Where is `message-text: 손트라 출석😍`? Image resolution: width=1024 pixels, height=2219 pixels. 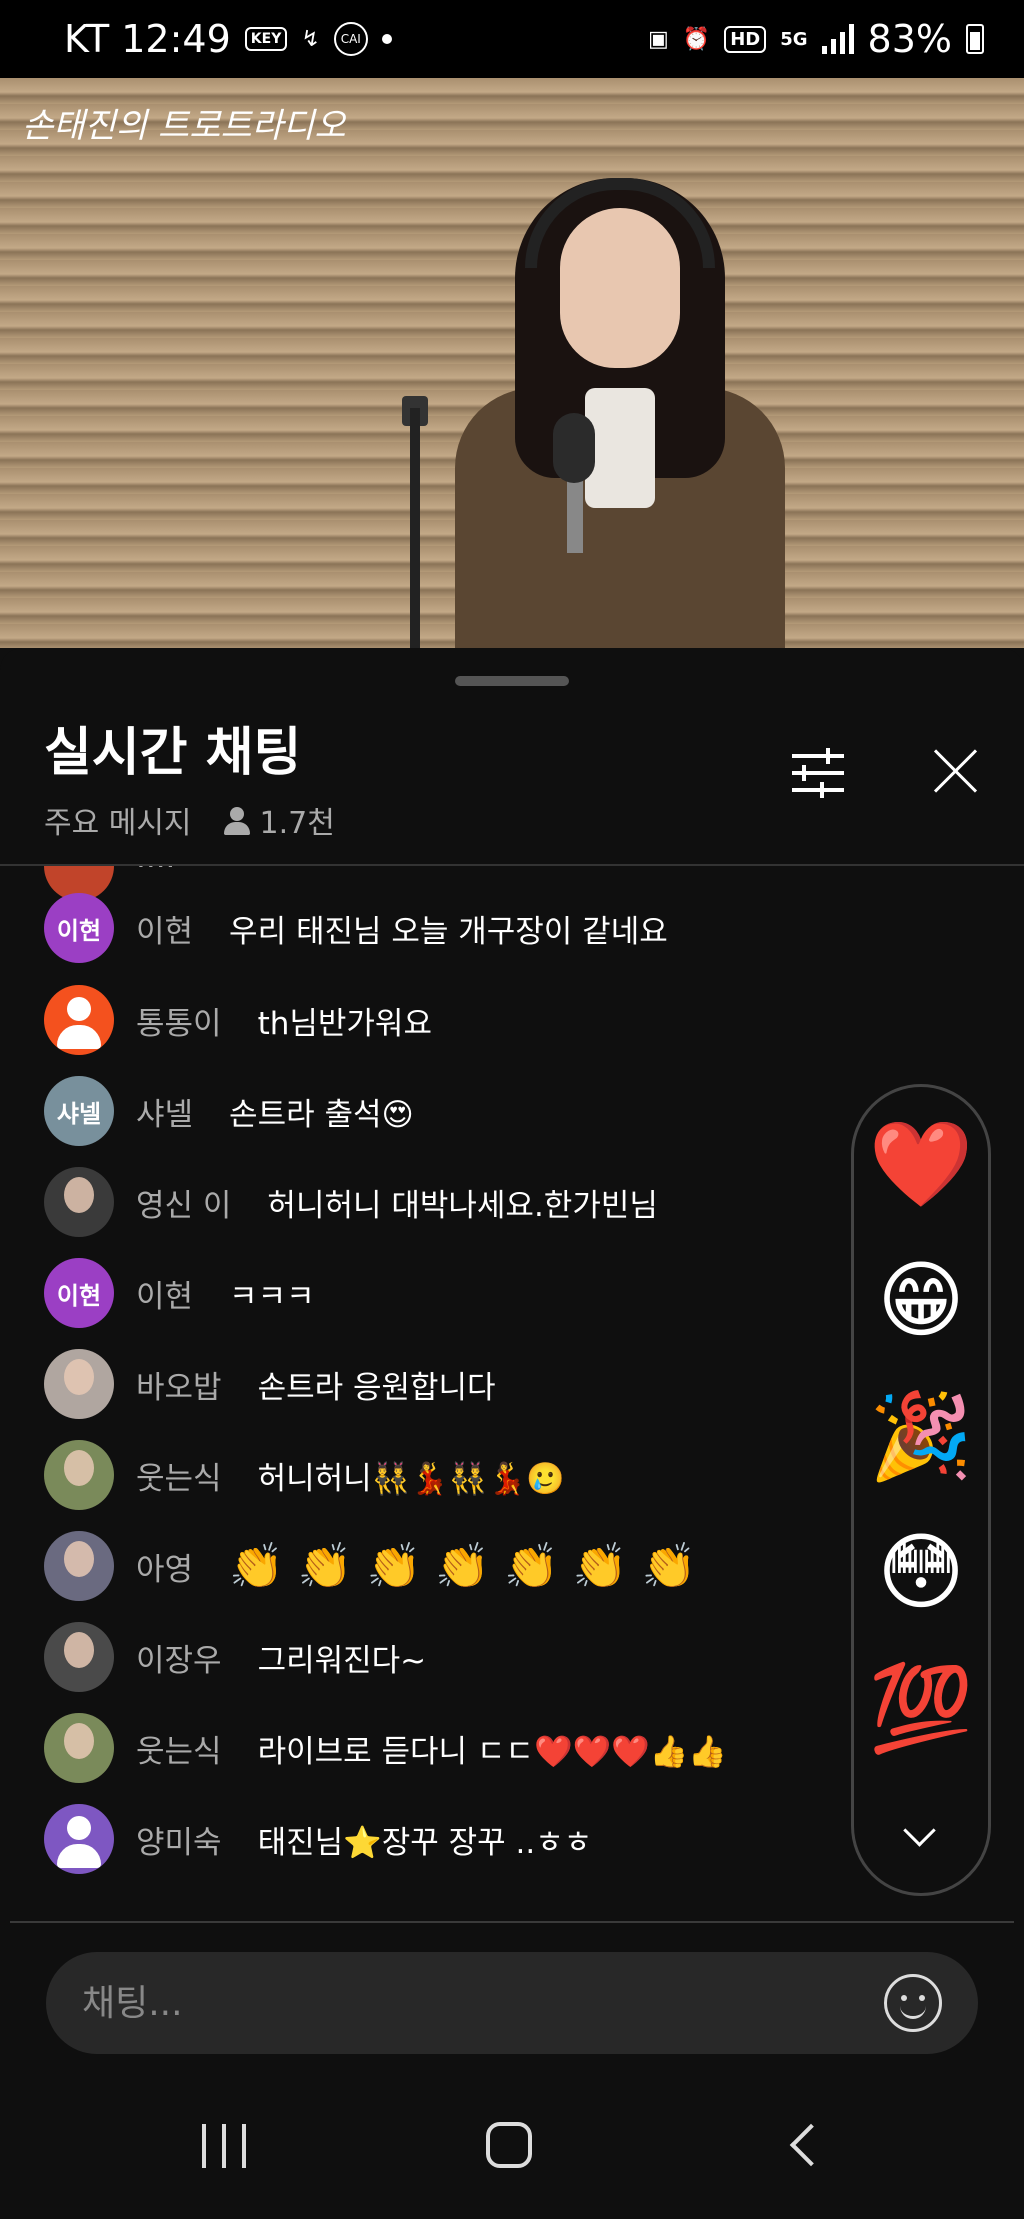 message-text: 손트라 출석😍 is located at coordinates (321, 1114).